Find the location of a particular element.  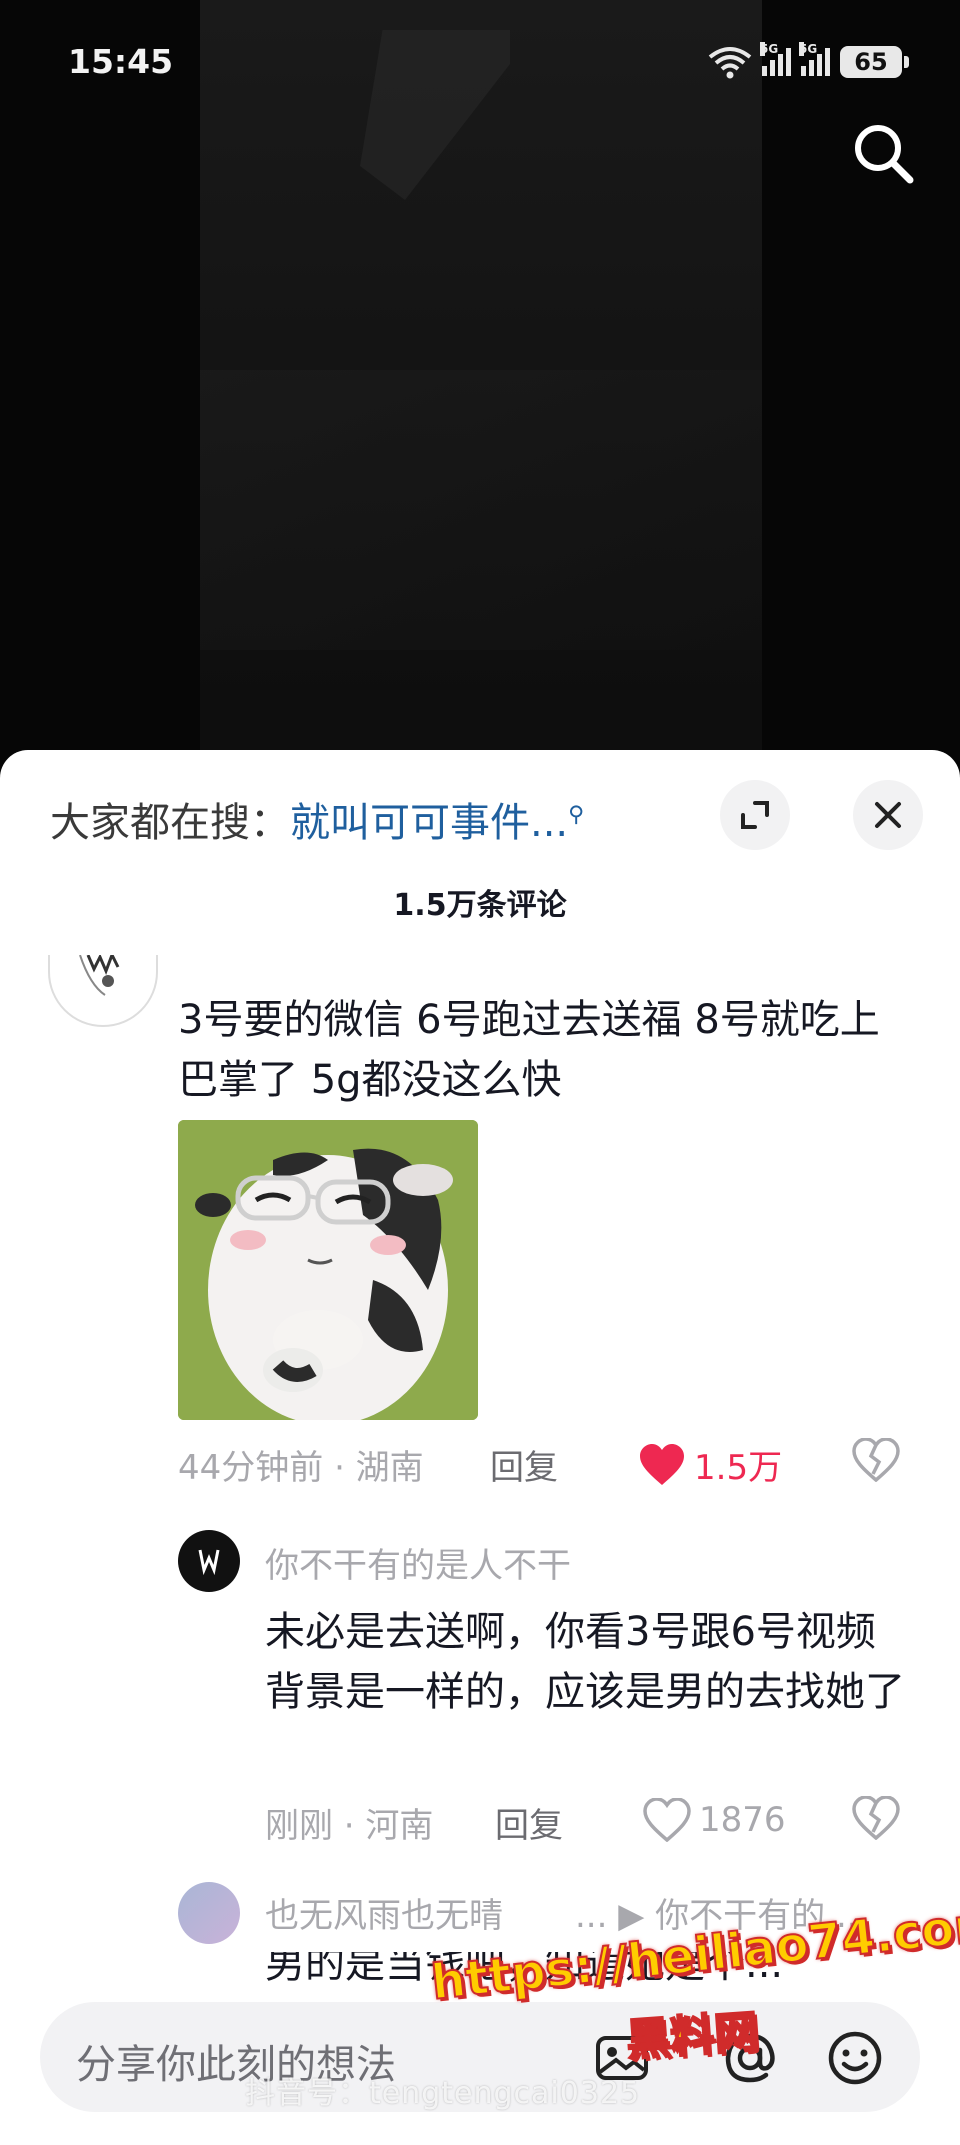

status-icons: 5G 5G 65 is located at coordinates (808, 61).